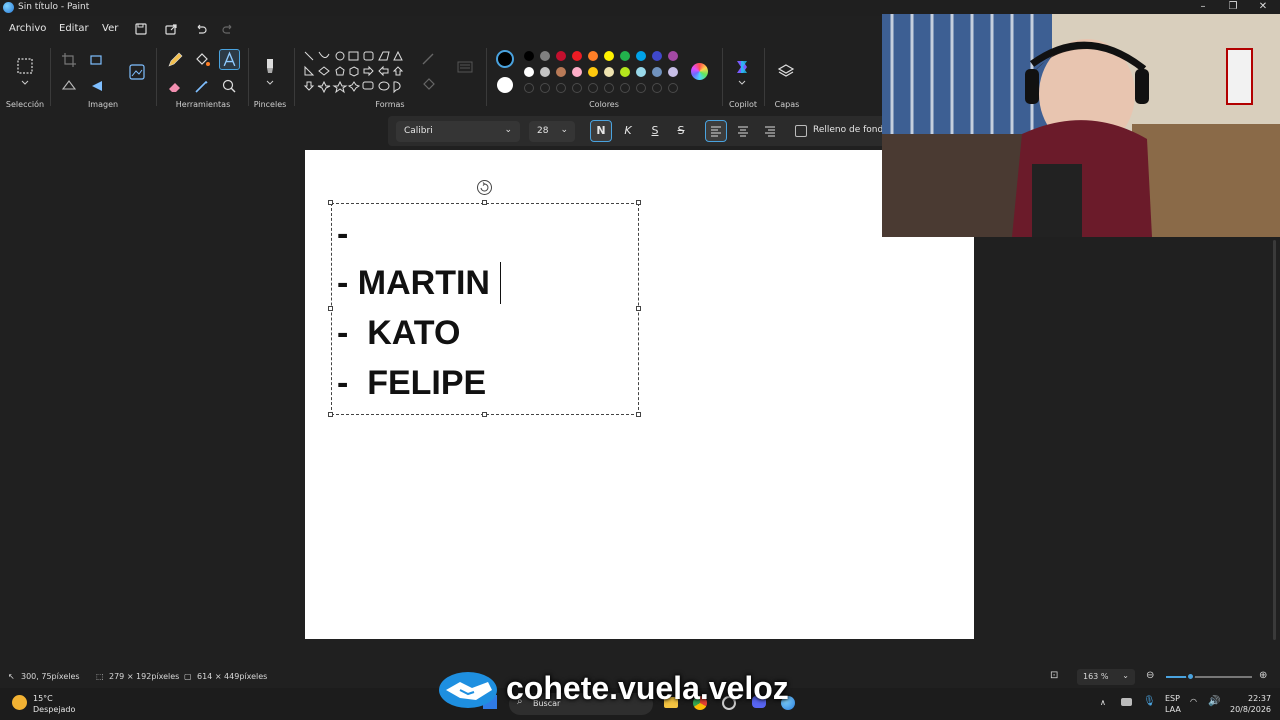 This screenshot has width=1280, height=720. I want to click on eraser-icon, so click(175, 86).